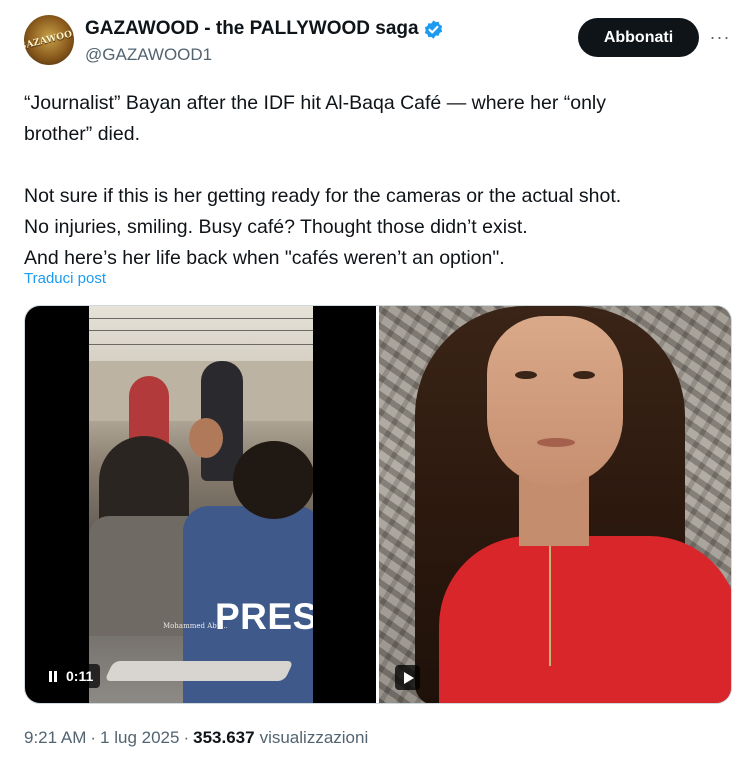  I want to click on video-timestamp: 0:11, so click(80, 676).